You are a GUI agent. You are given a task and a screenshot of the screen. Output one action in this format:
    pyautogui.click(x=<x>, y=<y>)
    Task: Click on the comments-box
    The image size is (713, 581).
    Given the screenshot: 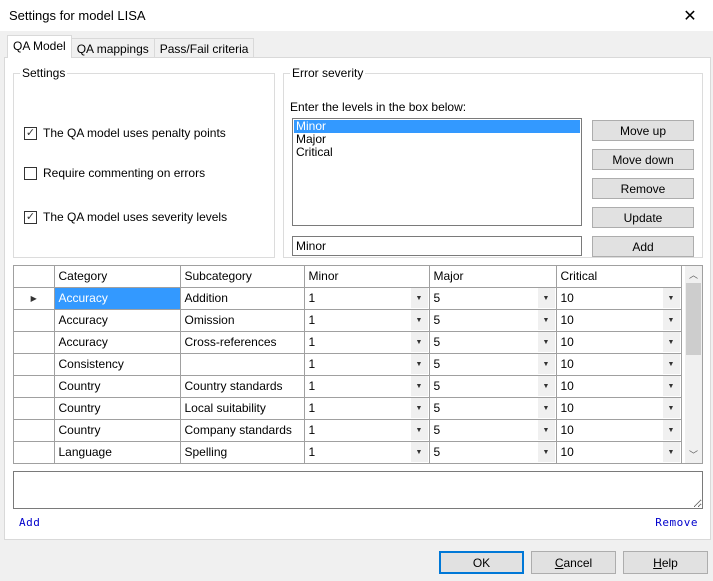 What is the action you would take?
    pyautogui.click(x=358, y=490)
    